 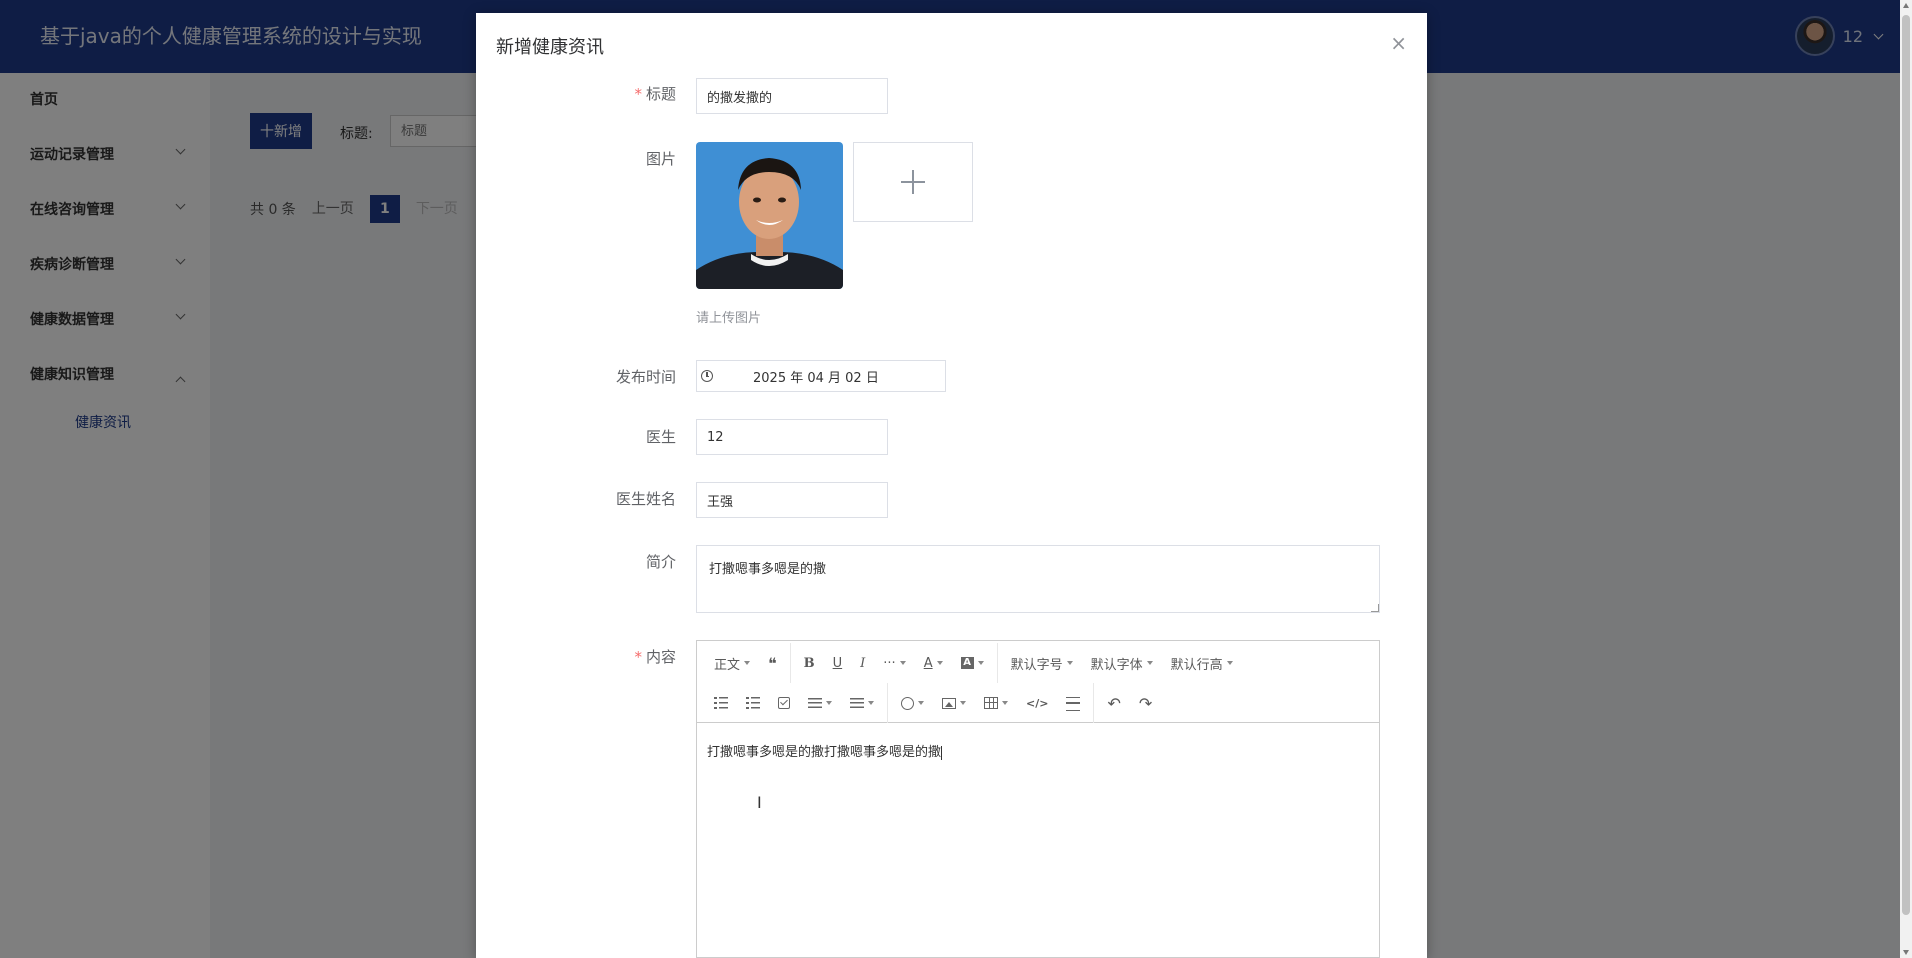 I want to click on align-left-icon, so click(x=815, y=703).